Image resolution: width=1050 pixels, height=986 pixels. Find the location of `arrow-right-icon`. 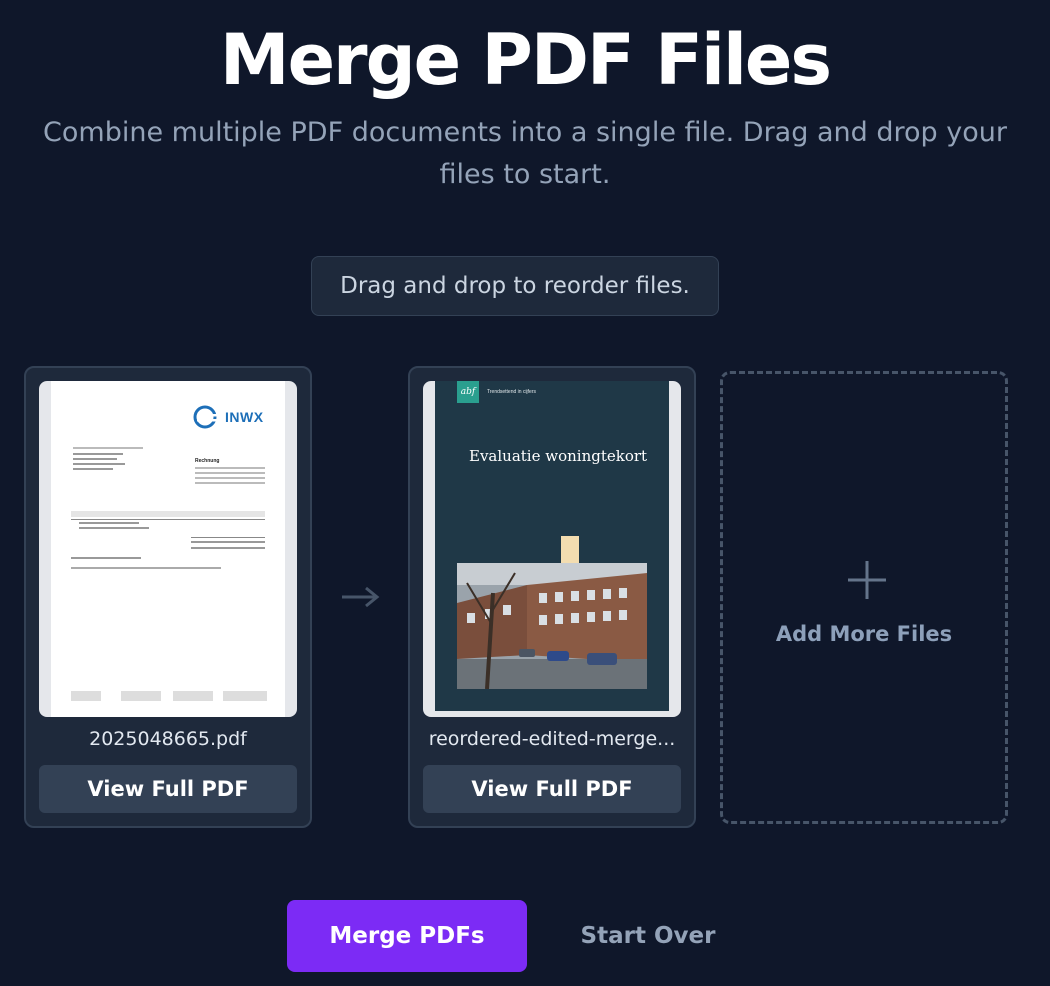

arrow-right-icon is located at coordinates (361, 597).